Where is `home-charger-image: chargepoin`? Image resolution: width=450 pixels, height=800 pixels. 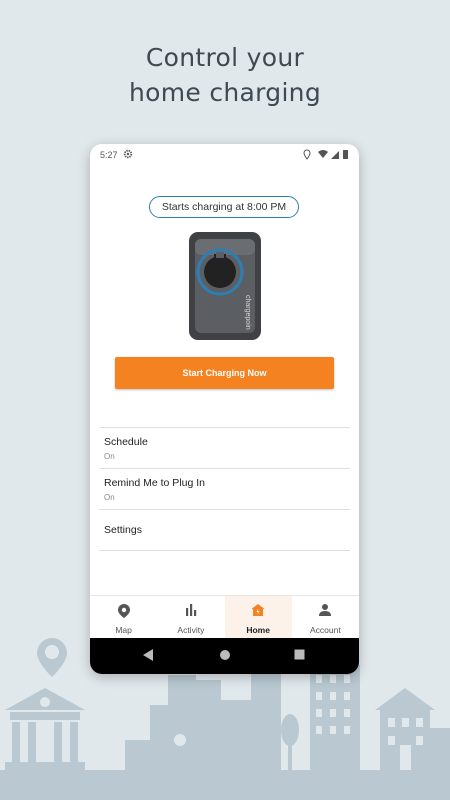 home-charger-image: chargepoin is located at coordinates (225, 286).